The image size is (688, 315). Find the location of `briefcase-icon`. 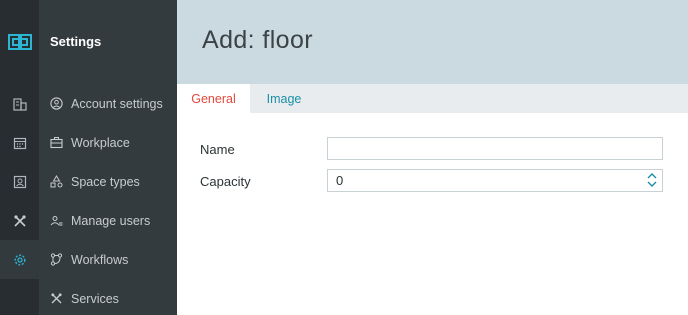

briefcase-icon is located at coordinates (56, 143).